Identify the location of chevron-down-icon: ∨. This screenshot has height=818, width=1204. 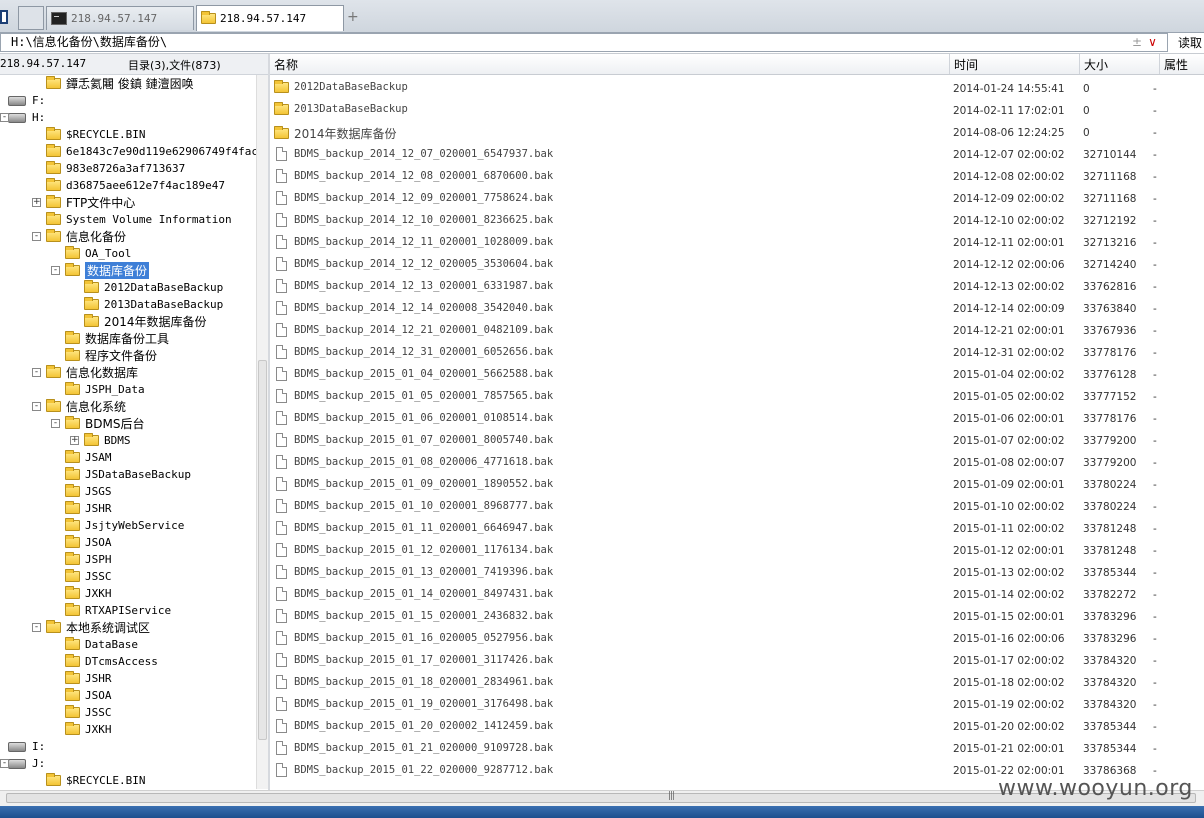
(1152, 42).